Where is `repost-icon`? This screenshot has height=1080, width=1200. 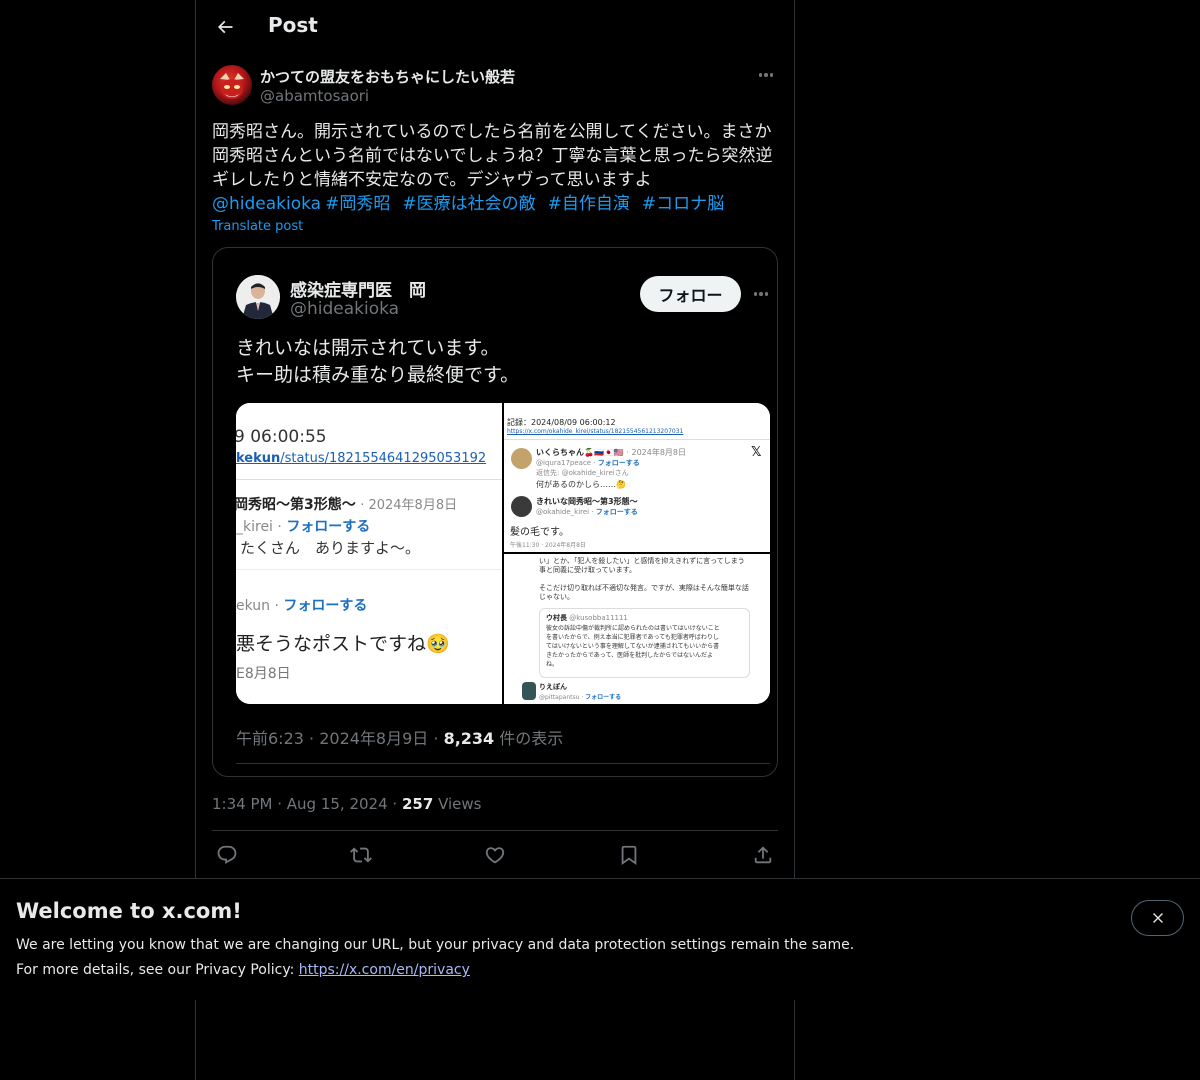 repost-icon is located at coordinates (361, 855).